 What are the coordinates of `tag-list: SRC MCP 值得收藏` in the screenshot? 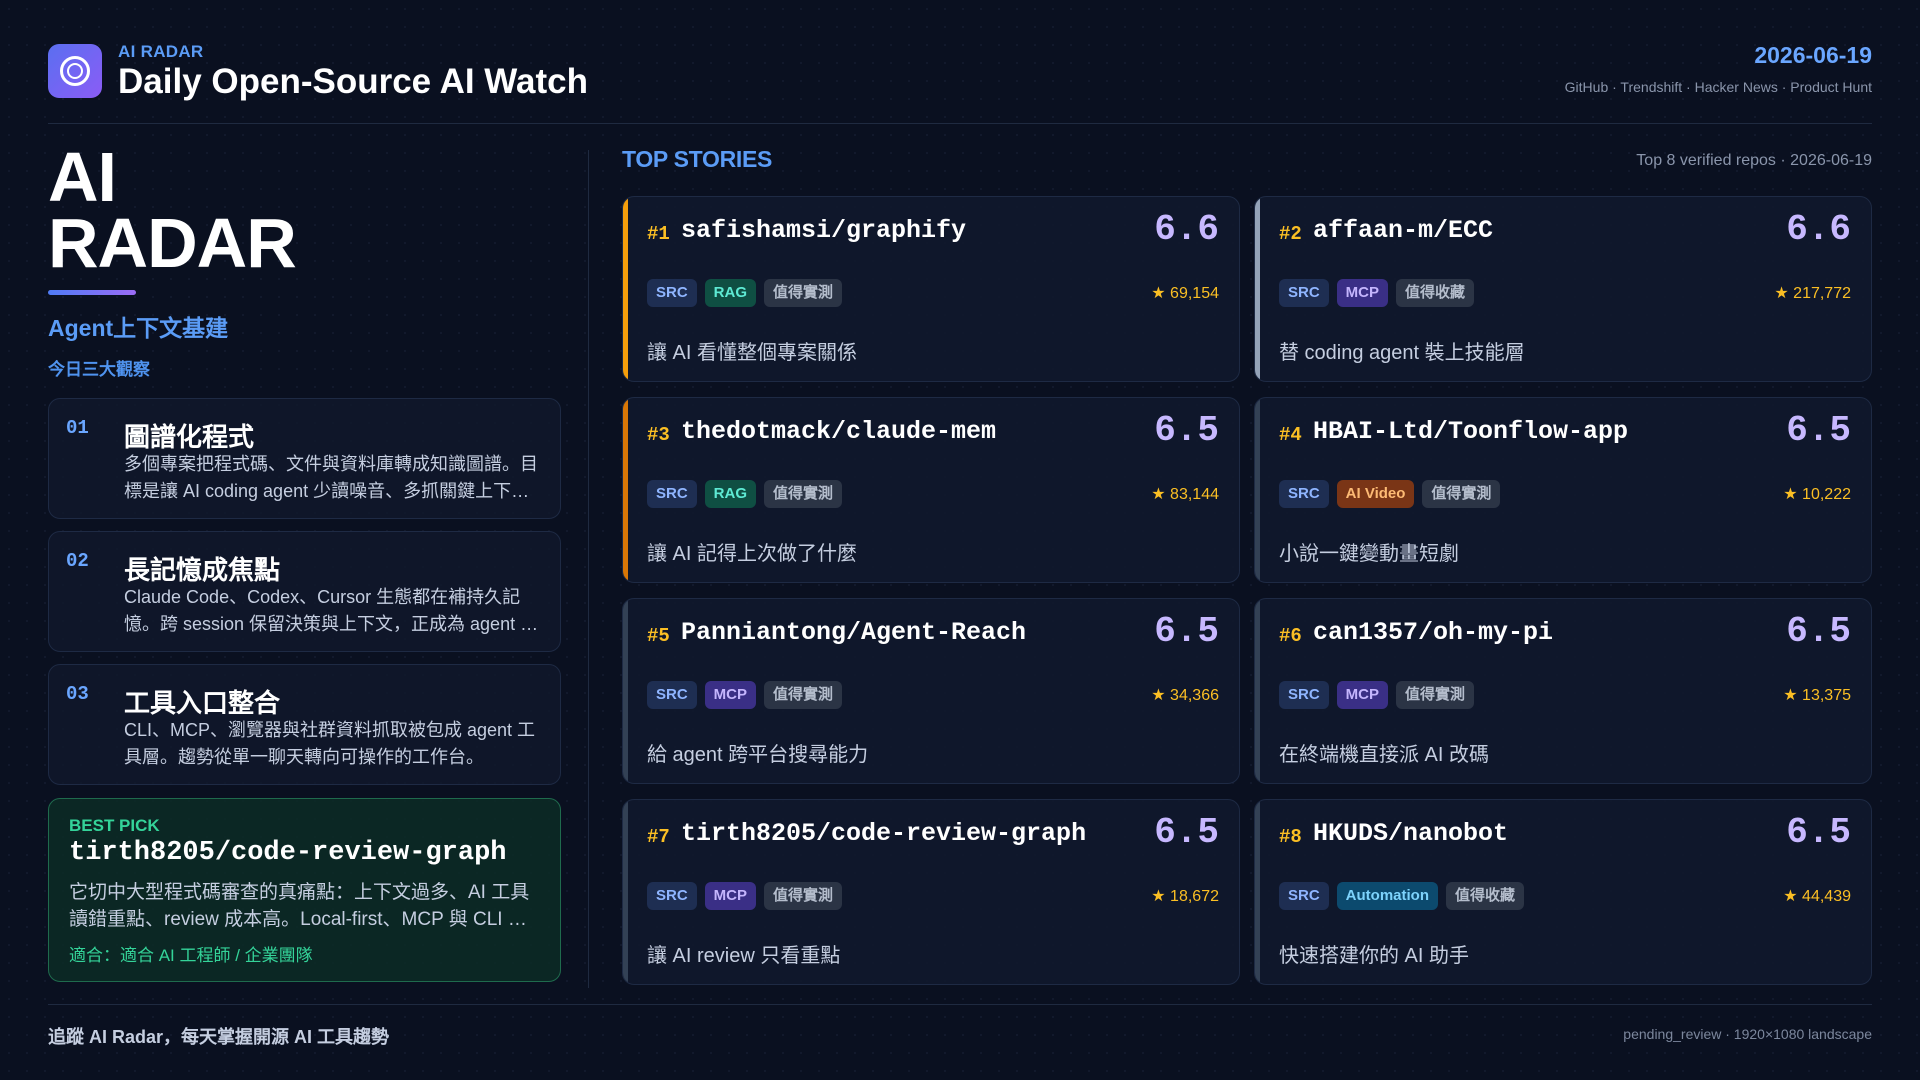 It's located at (1377, 293).